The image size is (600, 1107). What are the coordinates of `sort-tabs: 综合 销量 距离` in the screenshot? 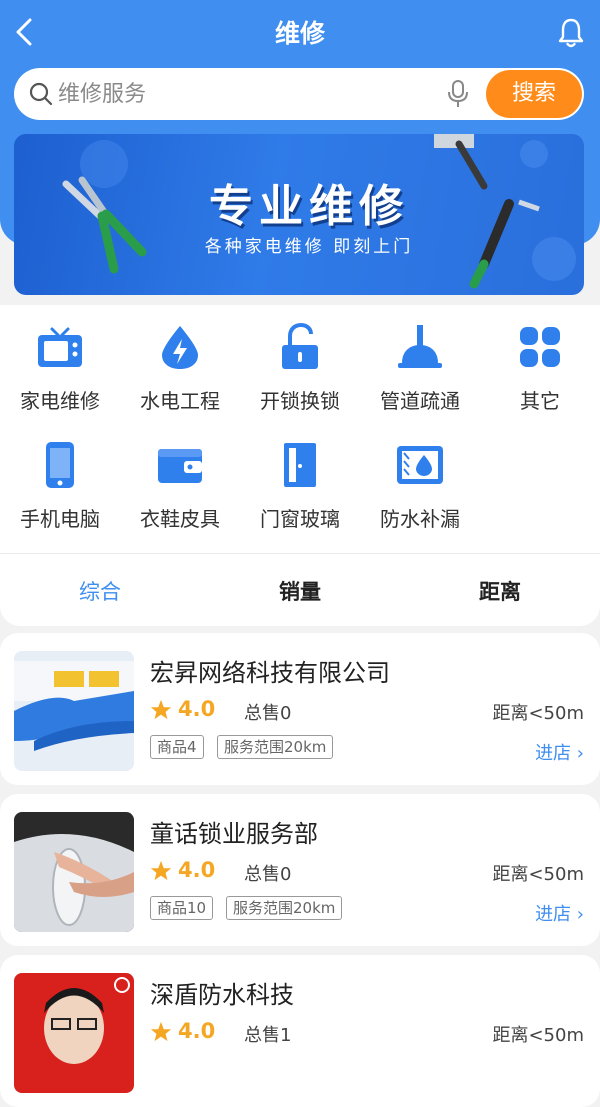 It's located at (300, 589).